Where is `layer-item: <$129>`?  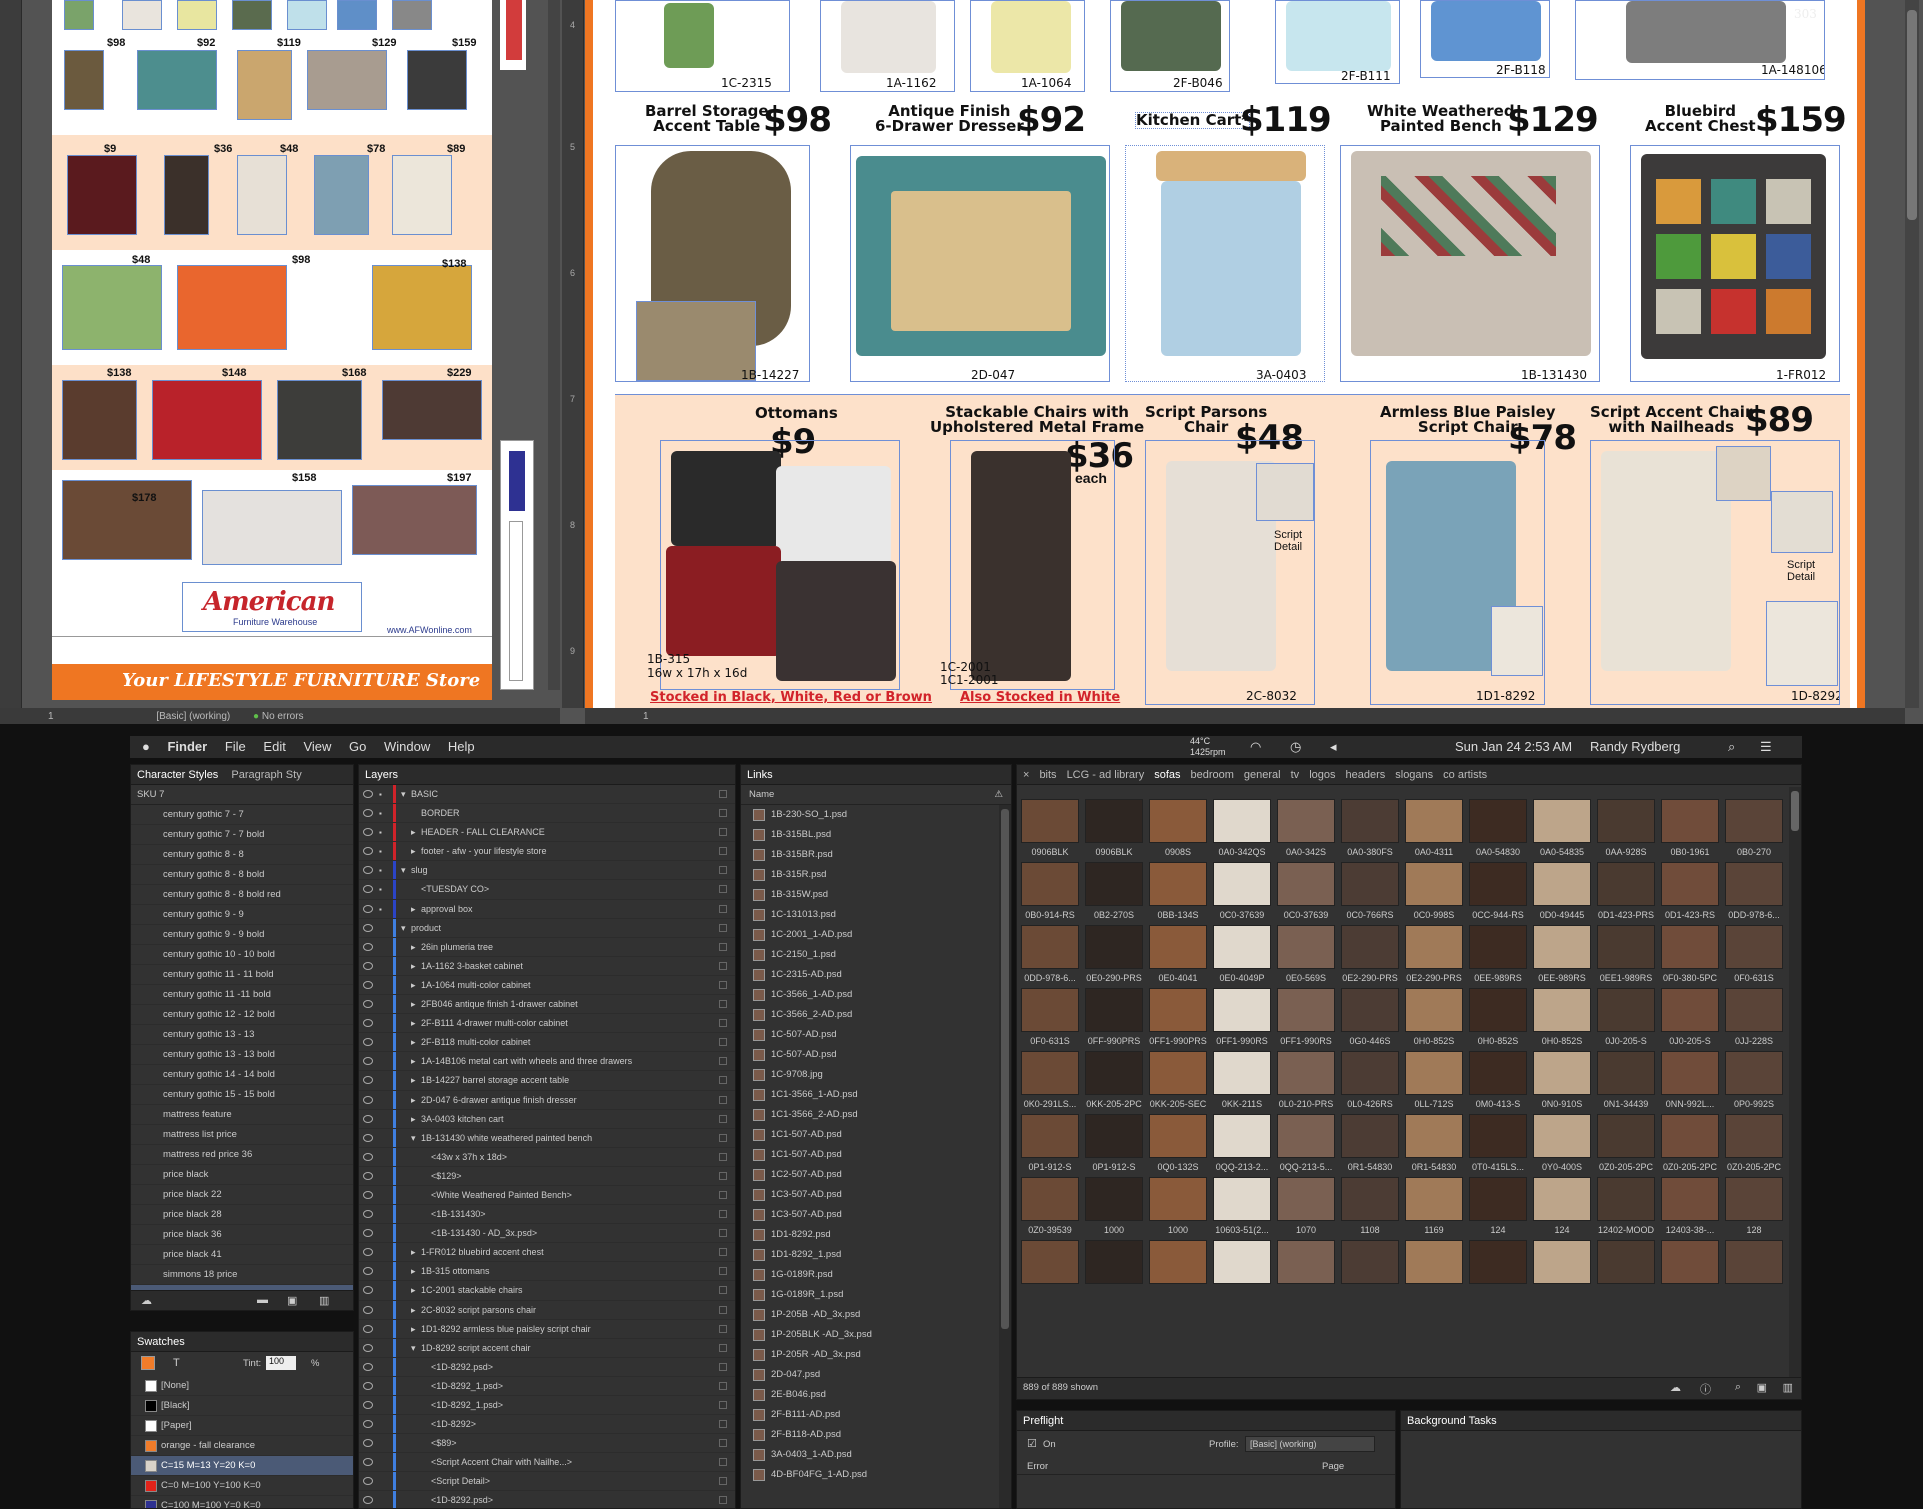
layer-item: <$129> is located at coordinates (547, 1176).